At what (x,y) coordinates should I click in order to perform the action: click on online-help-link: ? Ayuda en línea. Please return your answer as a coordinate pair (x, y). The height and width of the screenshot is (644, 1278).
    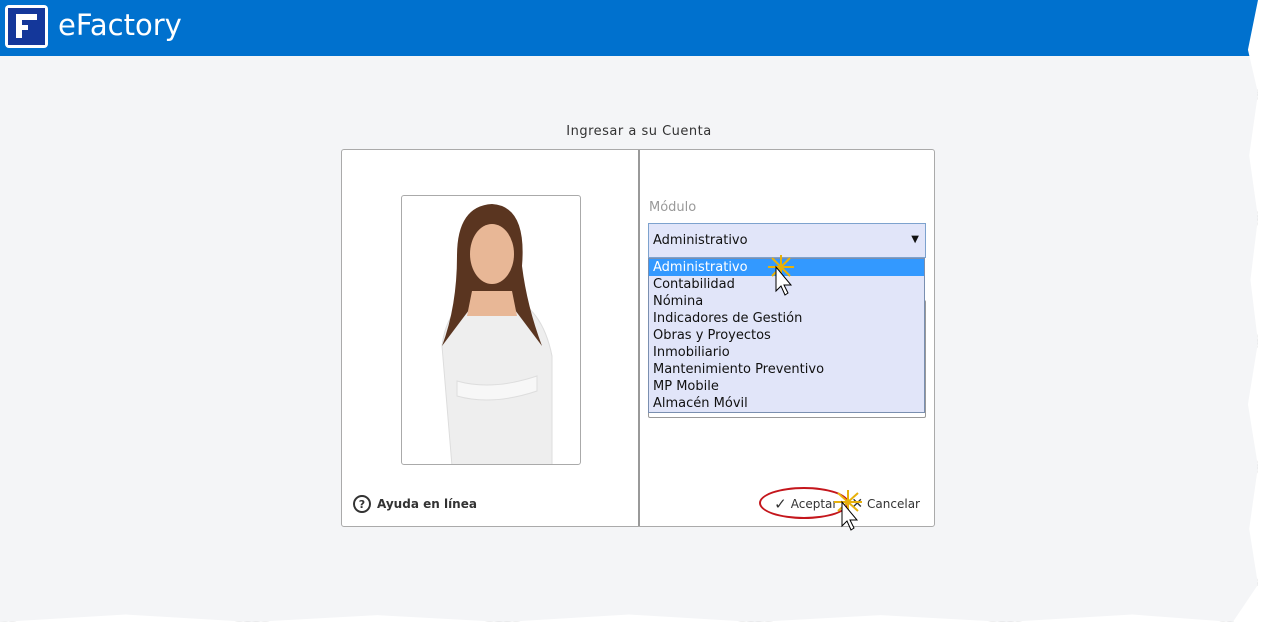
    Looking at the image, I should click on (415, 504).